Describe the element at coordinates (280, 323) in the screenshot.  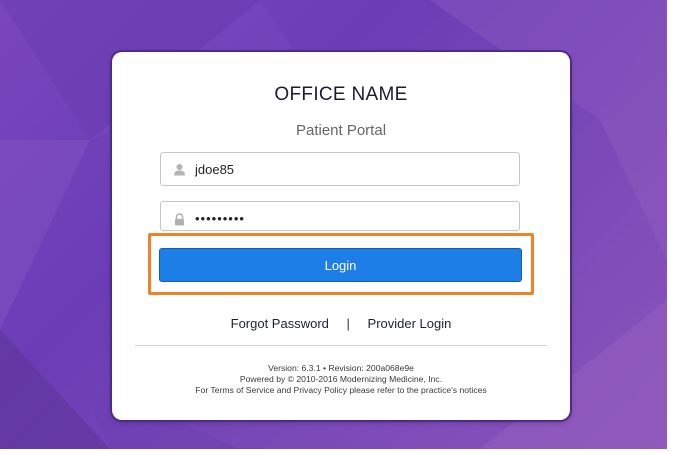
I see `forgot-password-link: Forgot Password` at that location.